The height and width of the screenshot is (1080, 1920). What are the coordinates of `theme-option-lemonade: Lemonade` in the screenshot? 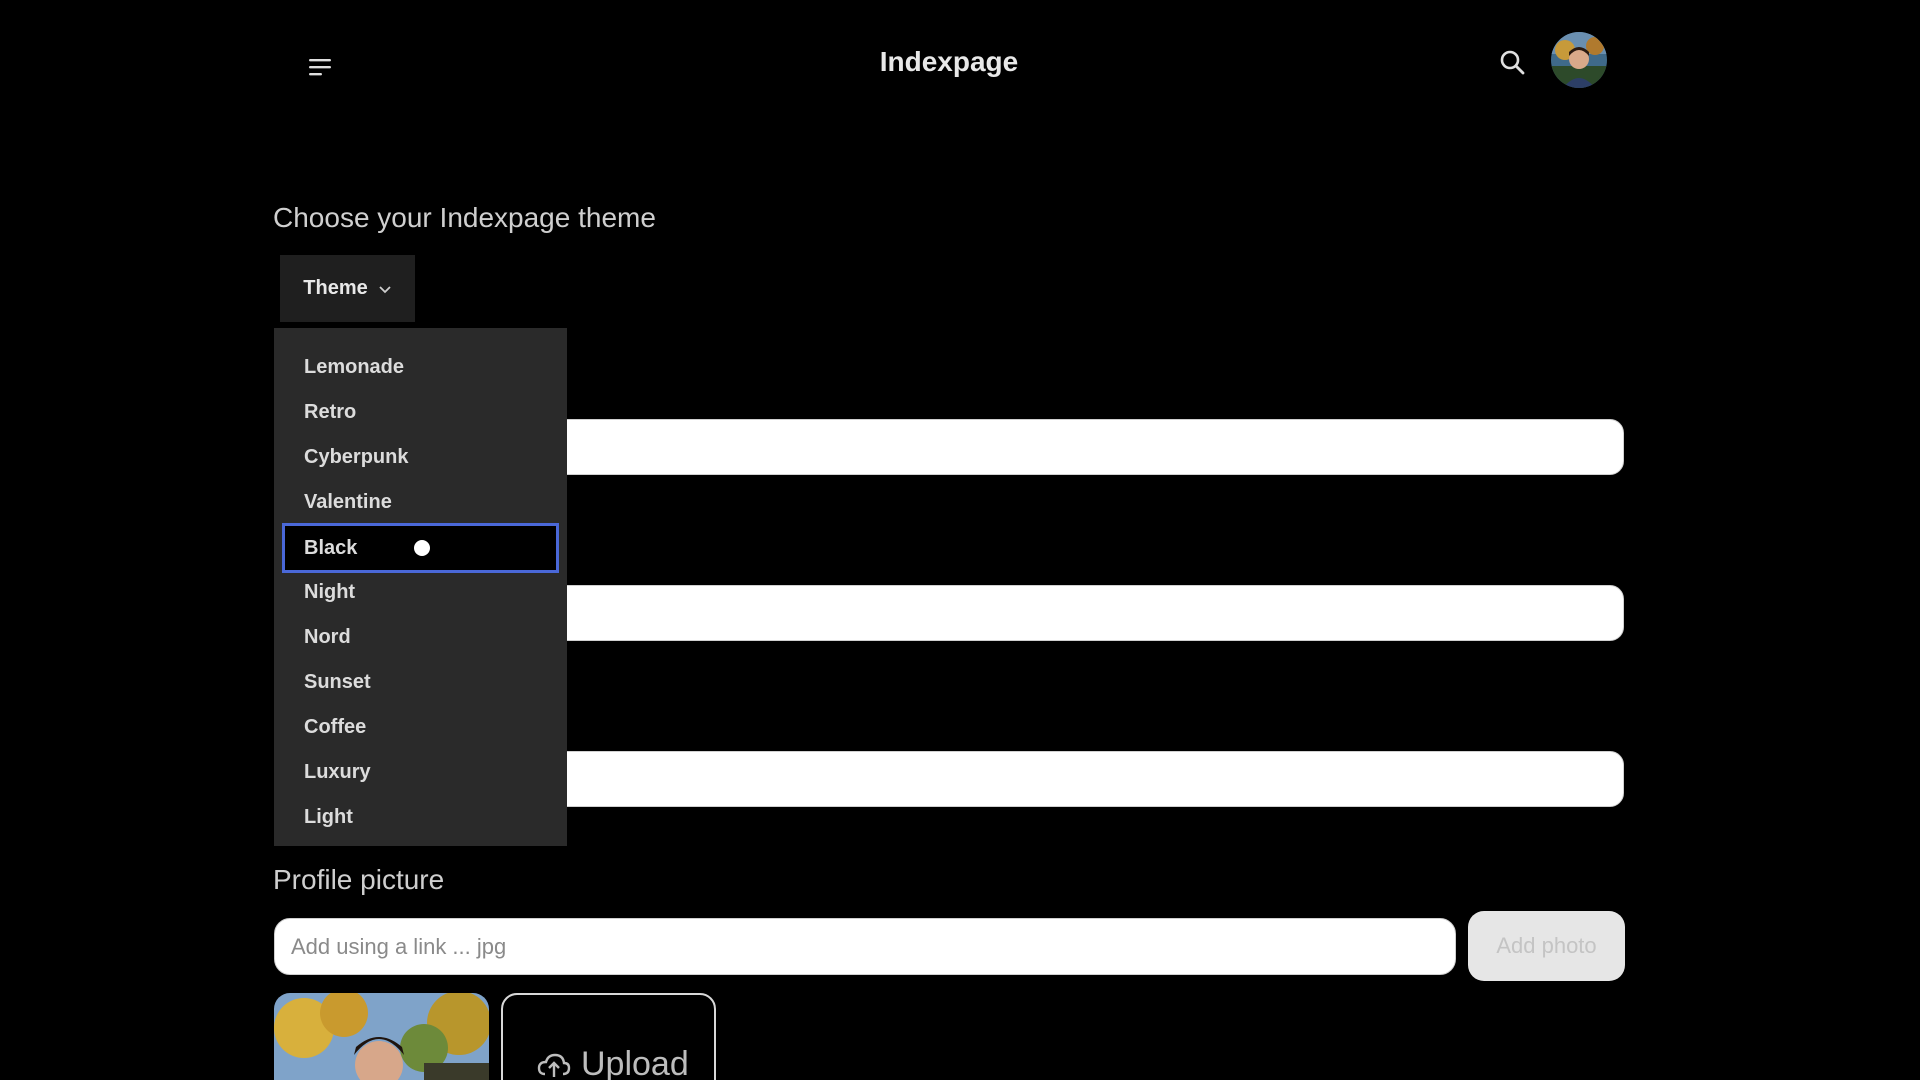 It's located at (420, 367).